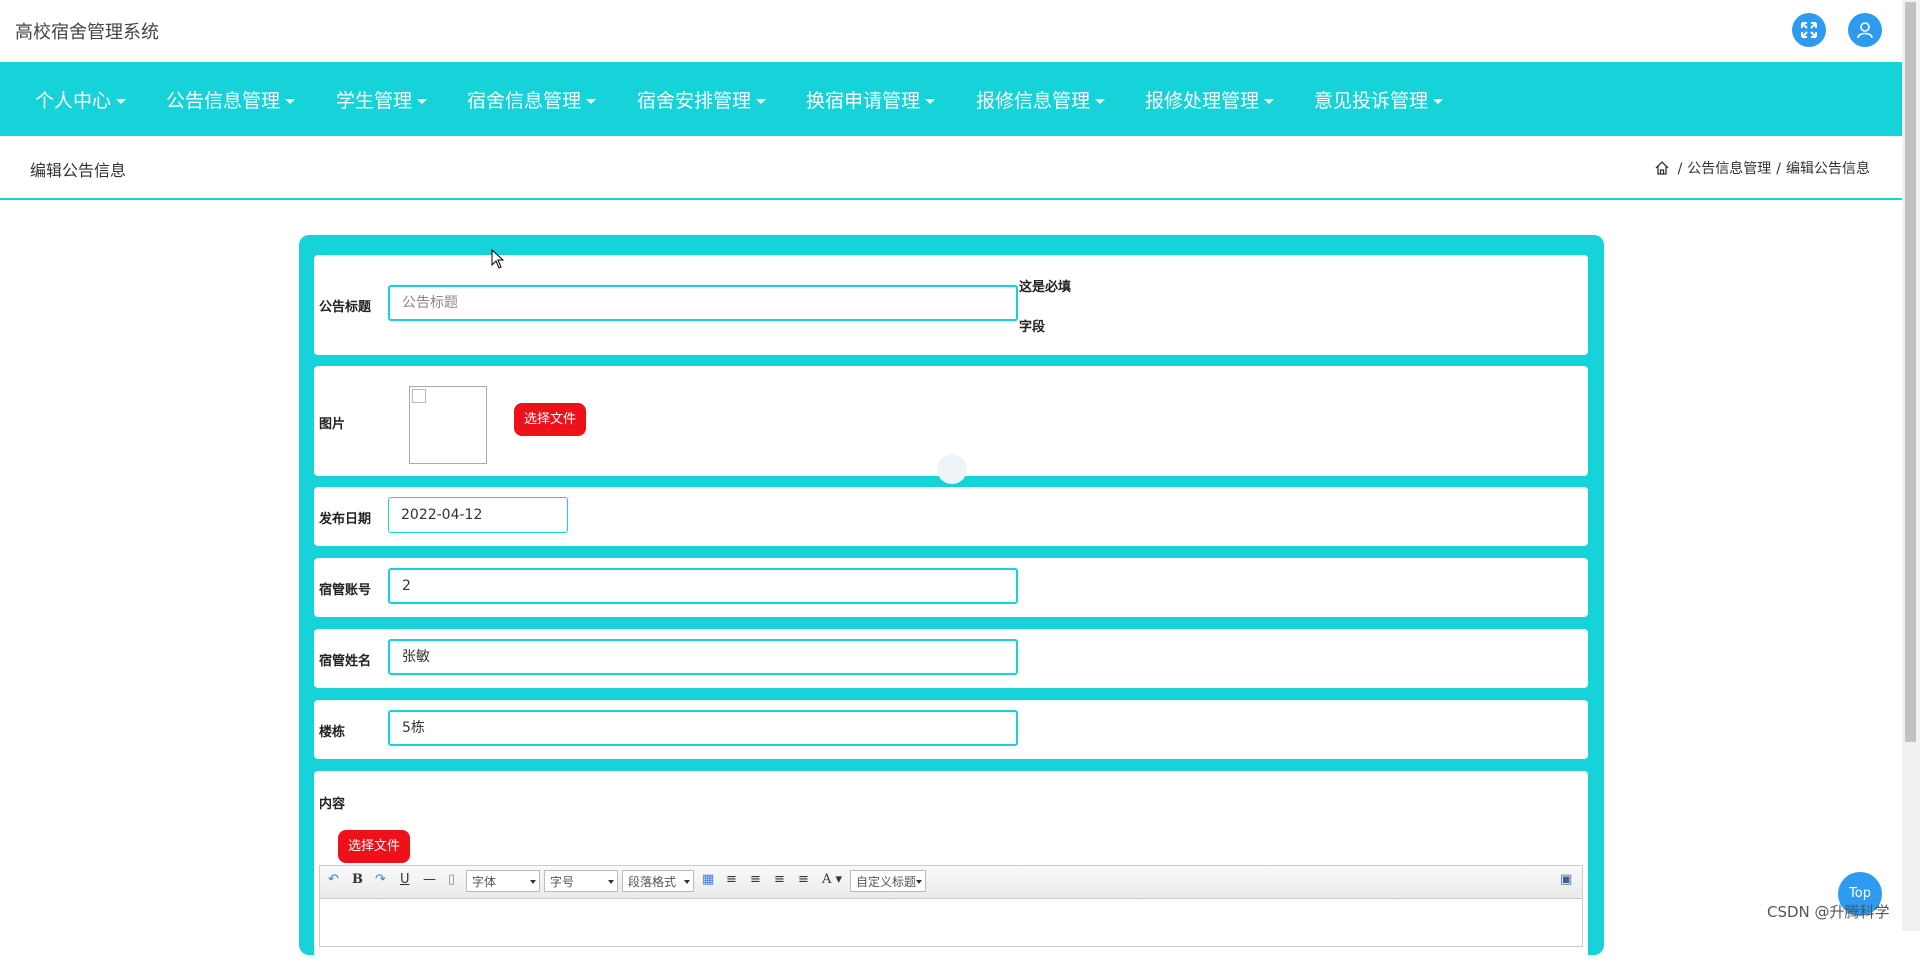 The image size is (1920, 971). I want to click on top-bar: 高校宿舍管理系统, so click(951, 31).